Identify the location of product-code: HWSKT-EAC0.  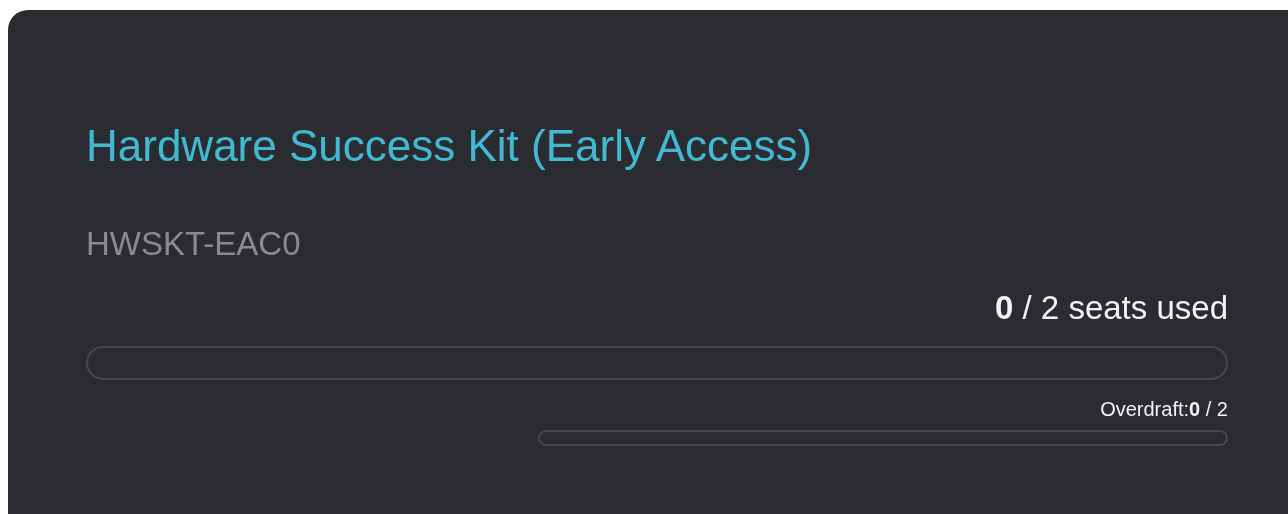
(193, 244).